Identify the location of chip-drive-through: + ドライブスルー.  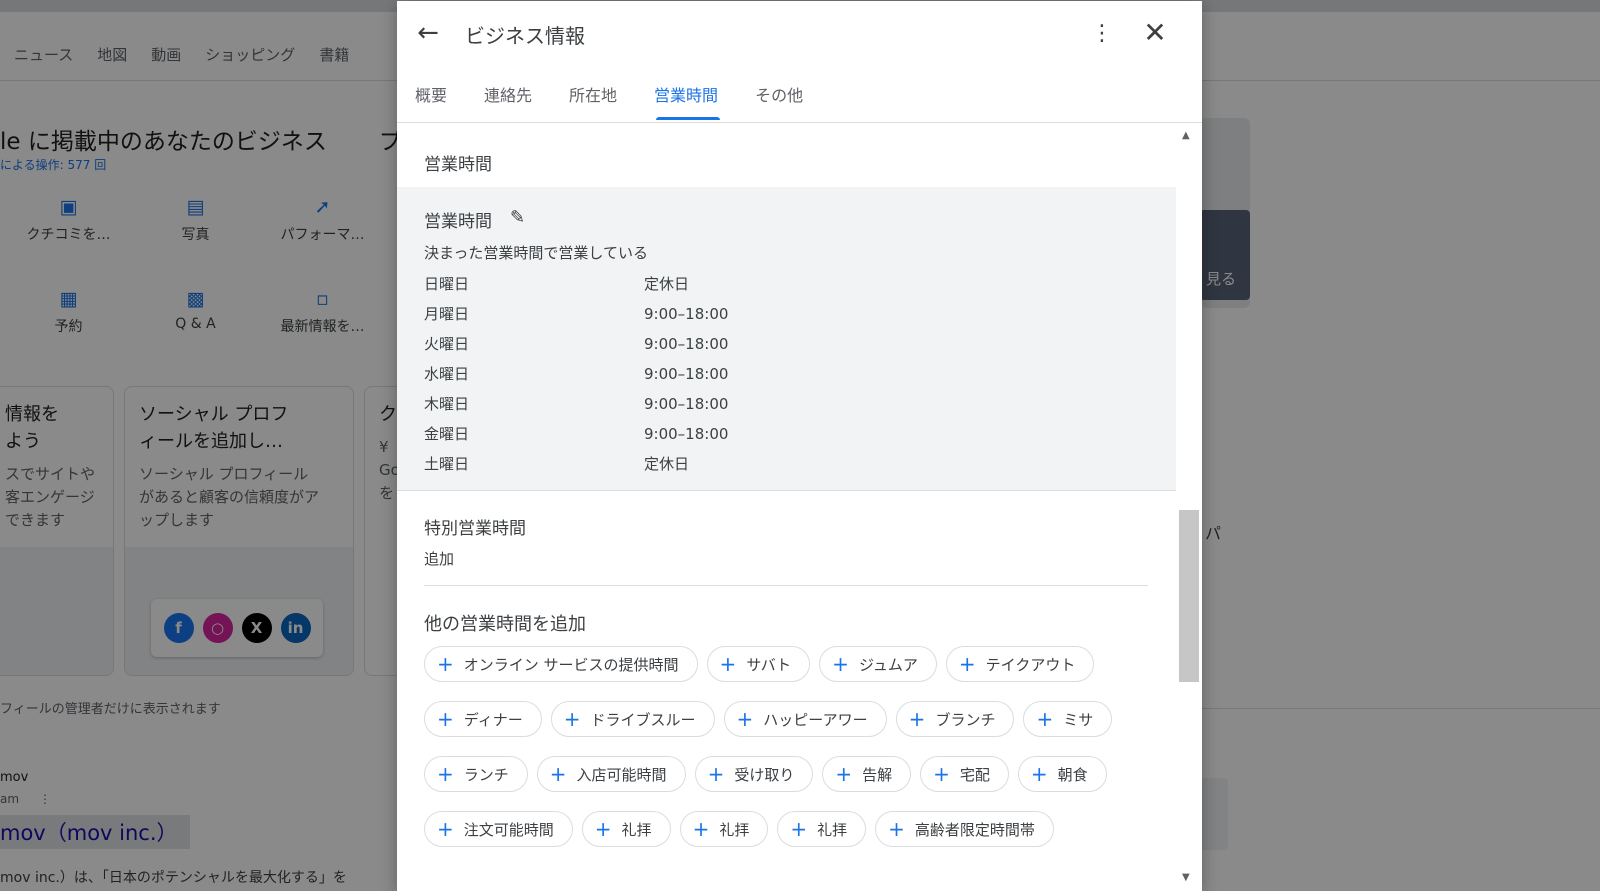
(632, 719).